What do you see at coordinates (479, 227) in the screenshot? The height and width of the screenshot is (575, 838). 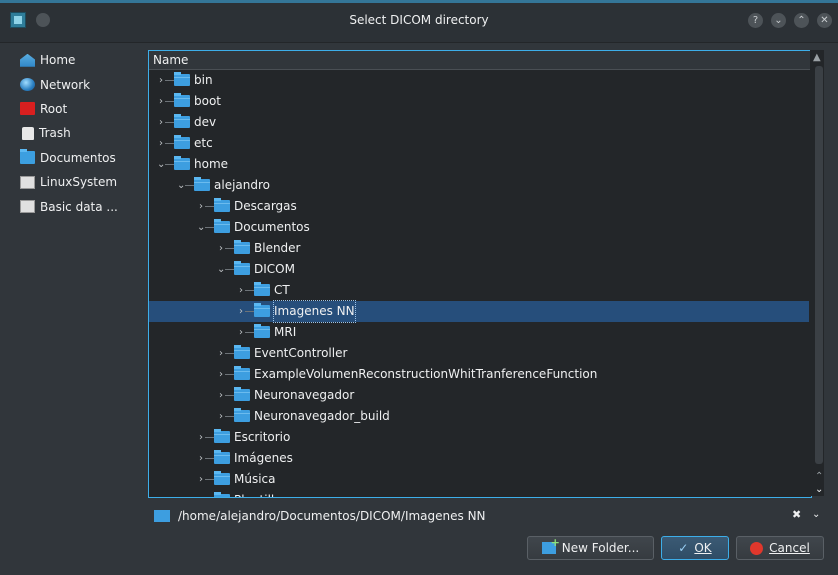 I see `tree-row: ⌄ Documentos` at bounding box center [479, 227].